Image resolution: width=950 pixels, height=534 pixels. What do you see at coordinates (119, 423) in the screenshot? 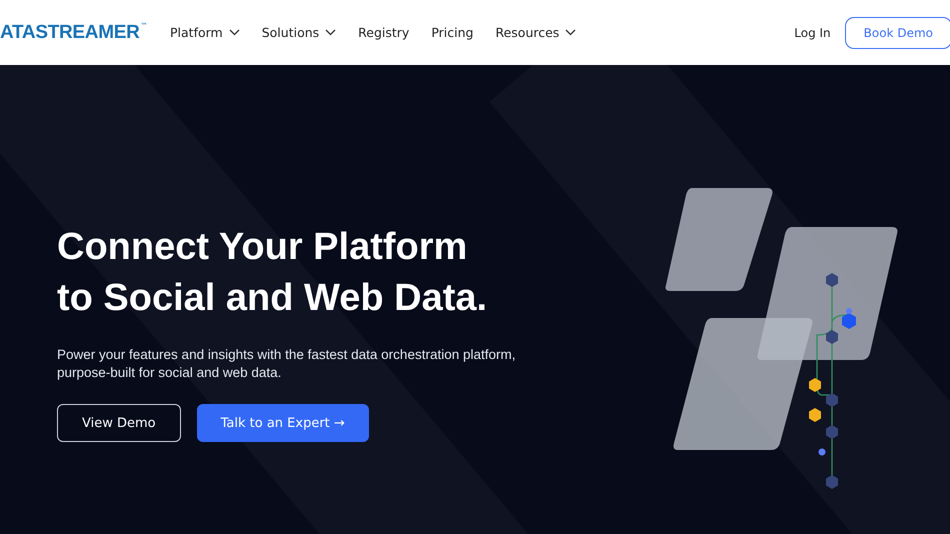
I see `view-demo-button: View Demo` at bounding box center [119, 423].